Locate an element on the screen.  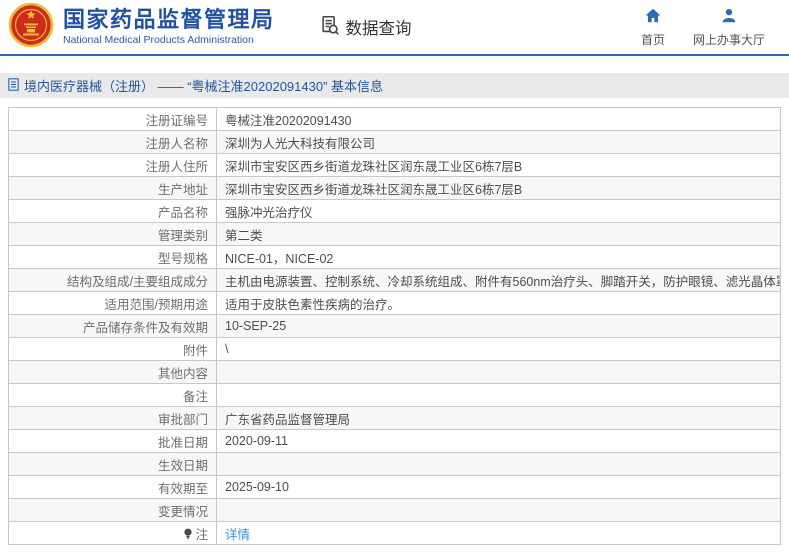
document-search-icon is located at coordinates (330, 27).